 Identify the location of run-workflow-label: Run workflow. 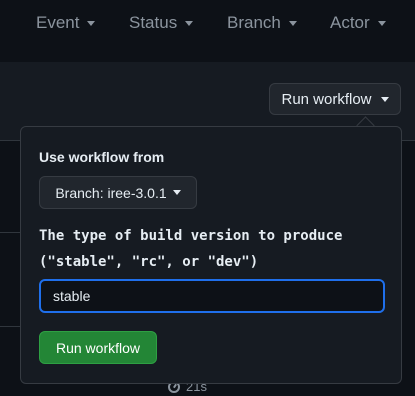
(326, 99).